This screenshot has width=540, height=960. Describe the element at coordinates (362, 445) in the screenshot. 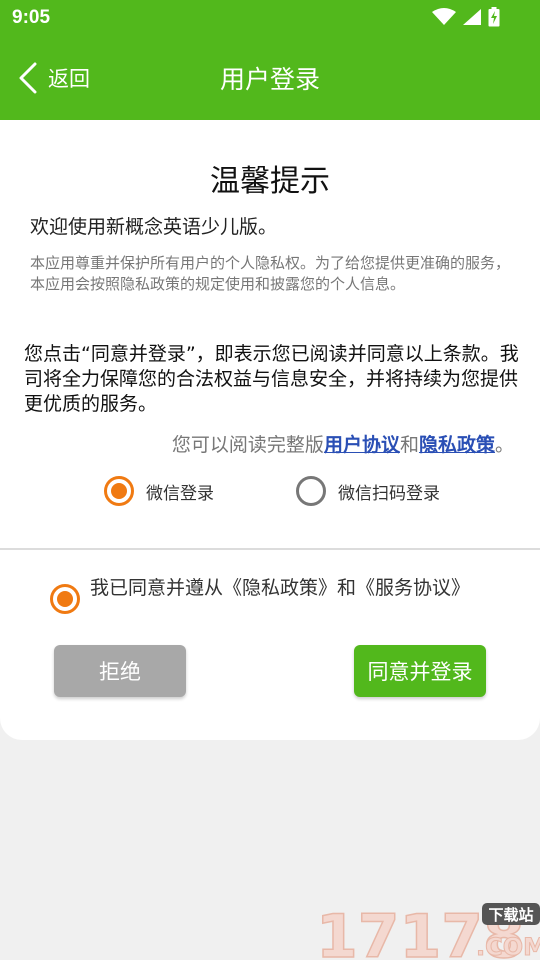

I see `user-agreement-link: 用户协议` at that location.